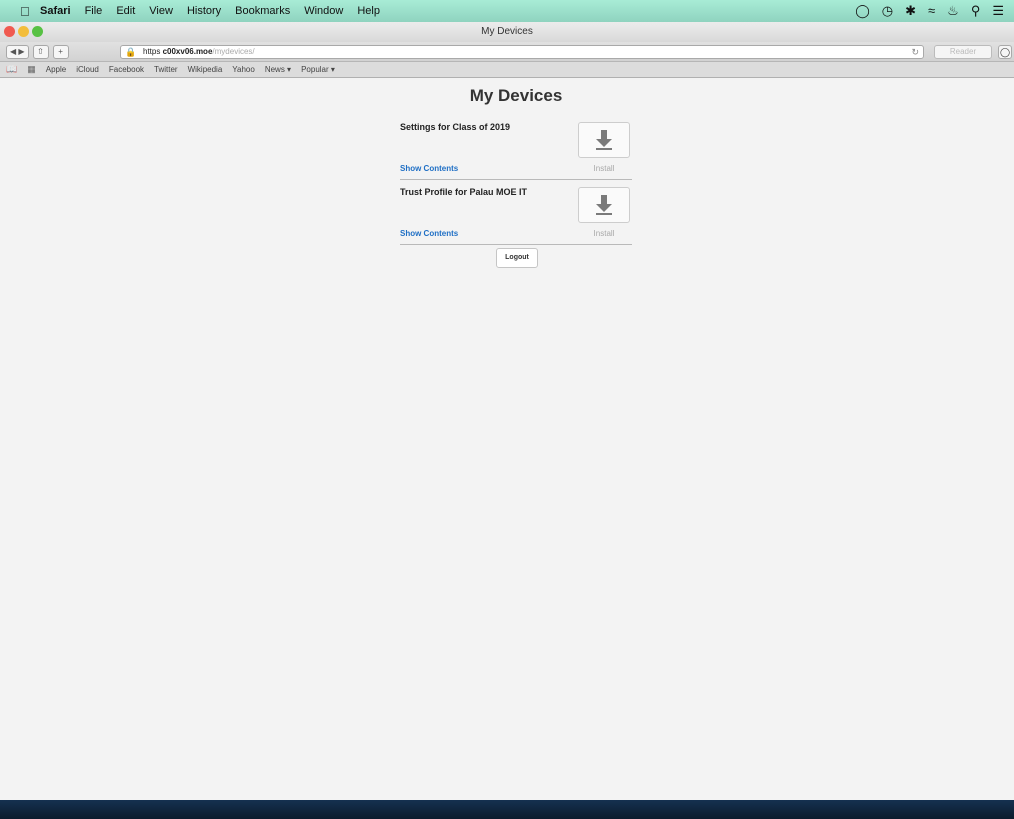  What do you see at coordinates (998, 11) in the screenshot?
I see `notification-center-icon: ☰` at bounding box center [998, 11].